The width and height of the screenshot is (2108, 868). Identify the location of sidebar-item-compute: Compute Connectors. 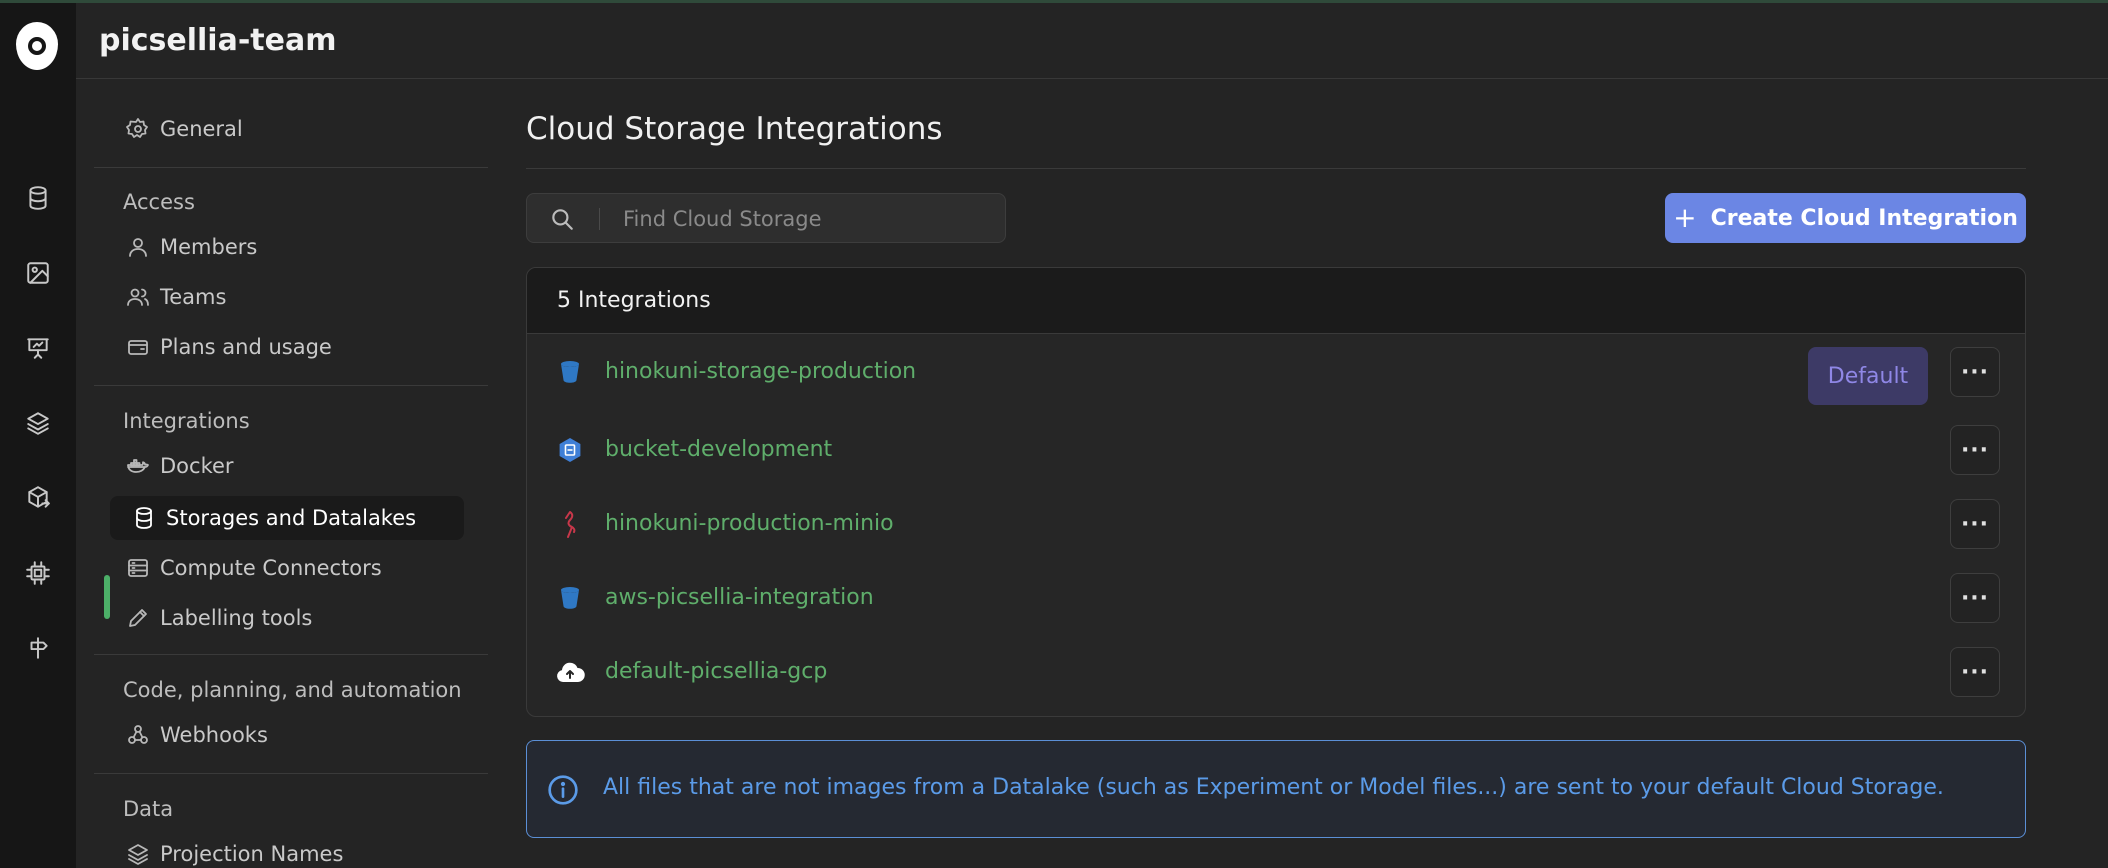
(286, 568).